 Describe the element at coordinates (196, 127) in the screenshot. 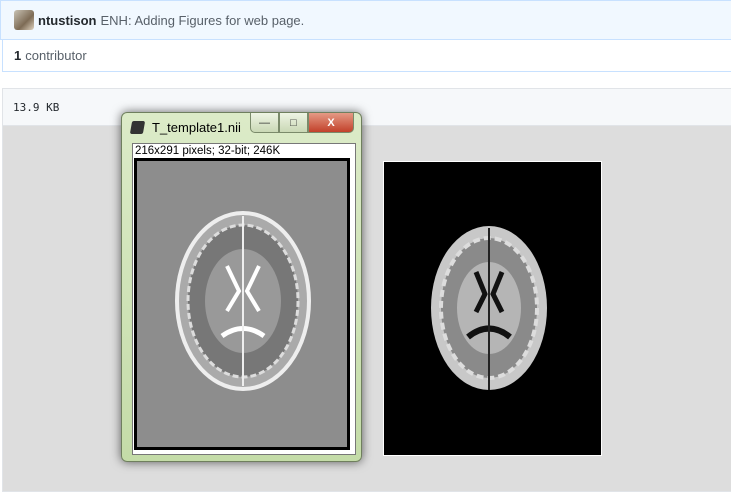

I see `window-title: T_template1.nii` at that location.